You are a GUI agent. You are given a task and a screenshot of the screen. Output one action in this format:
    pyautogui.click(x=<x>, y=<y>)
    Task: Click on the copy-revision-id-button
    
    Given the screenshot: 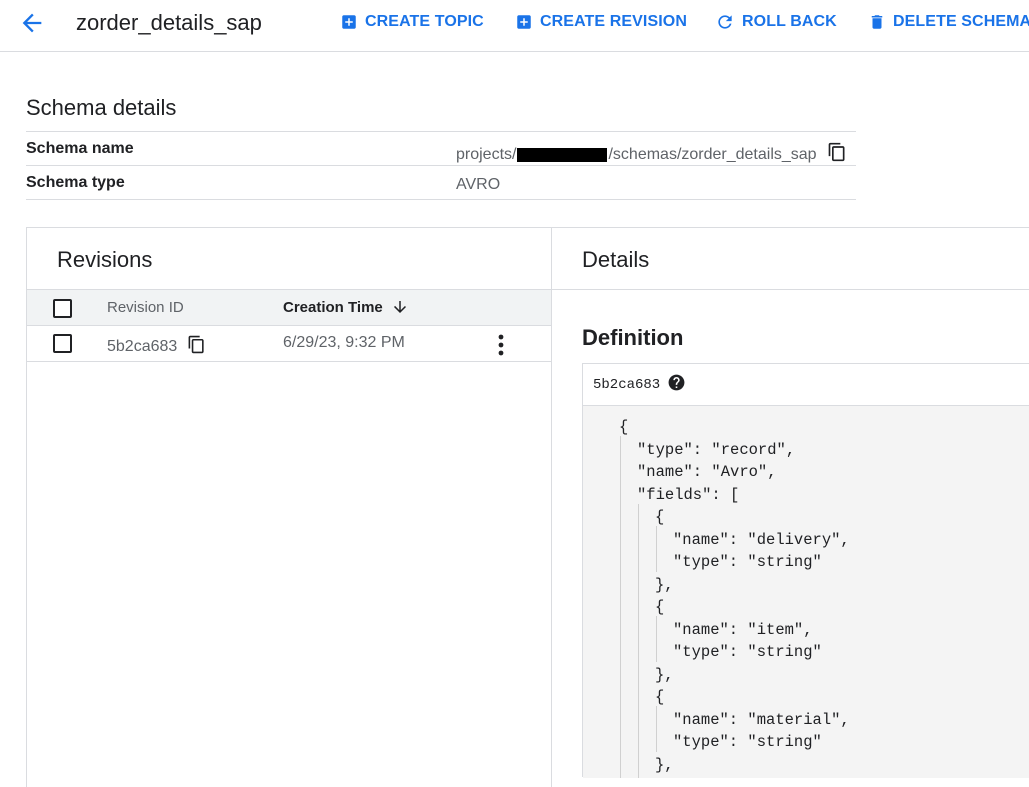 What is the action you would take?
    pyautogui.click(x=196, y=347)
    